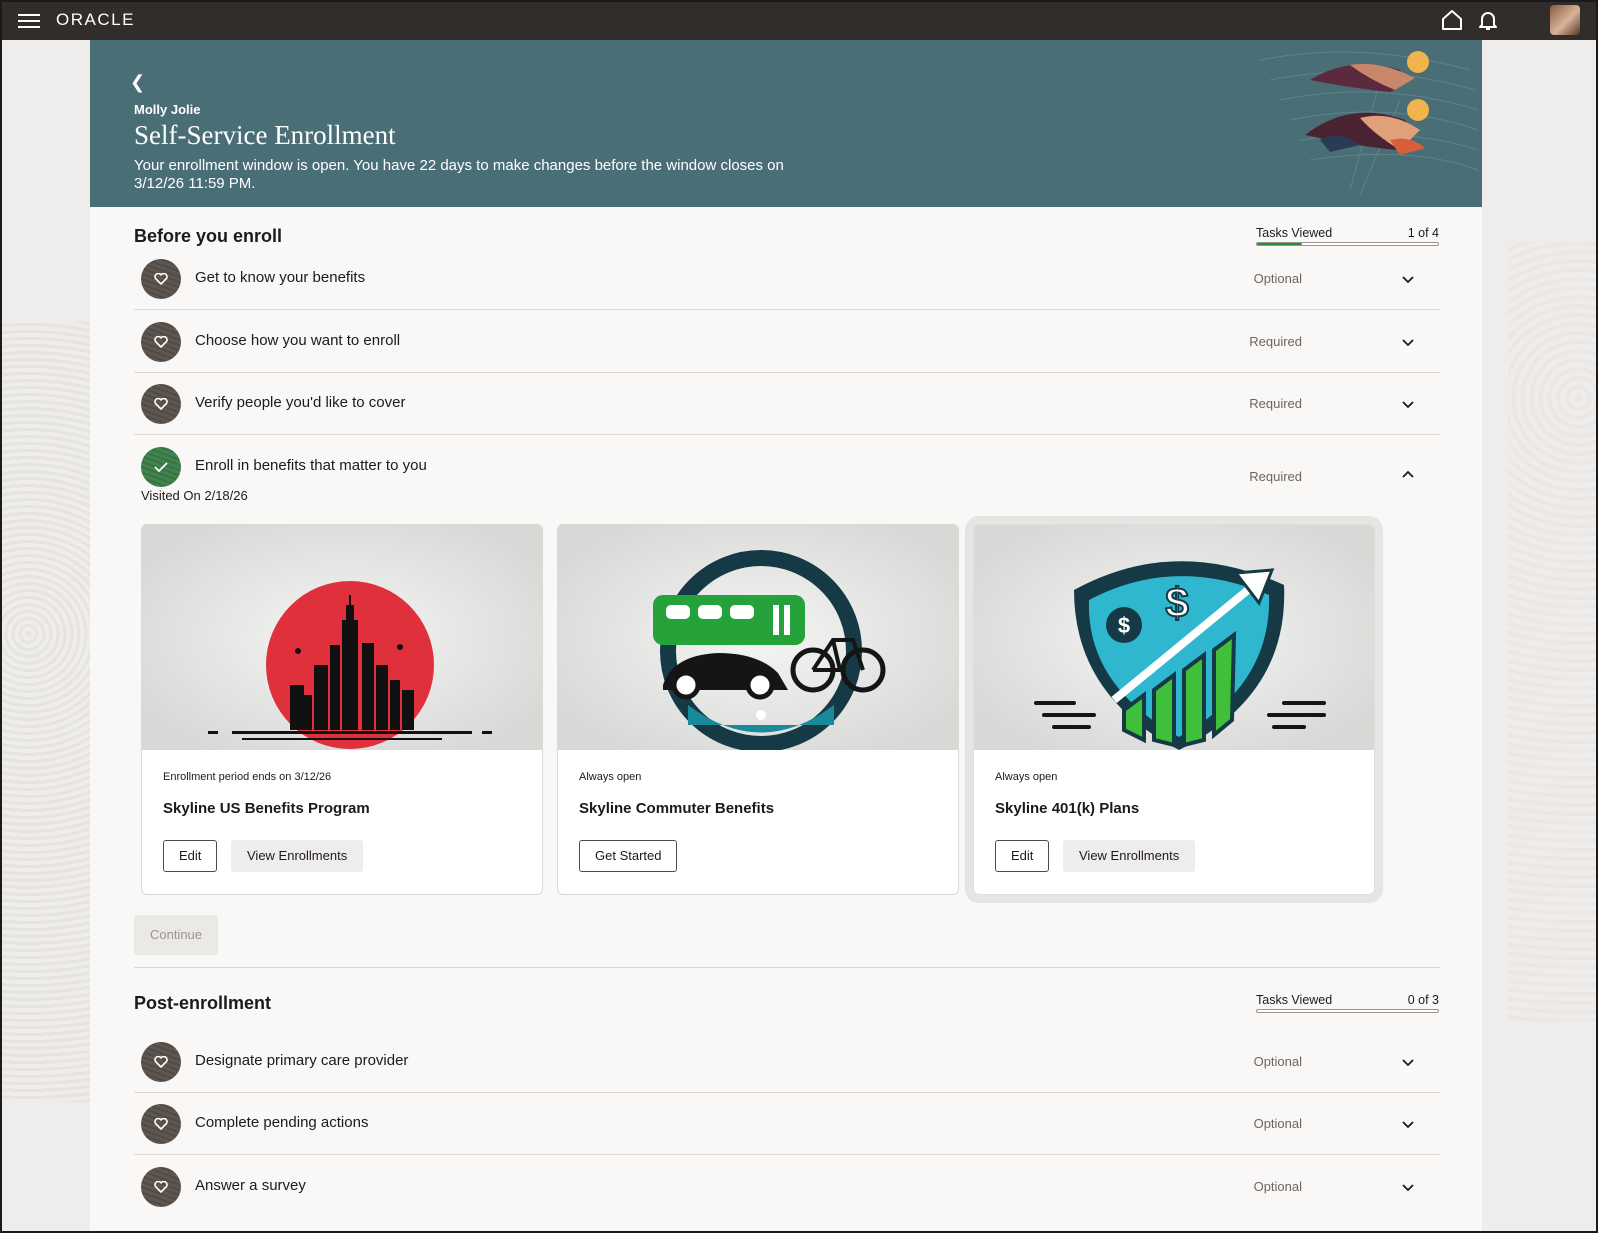 This screenshot has height=1233, width=1598. Describe the element at coordinates (250, 1185) in the screenshot. I see `task-label: Answer a survey` at that location.